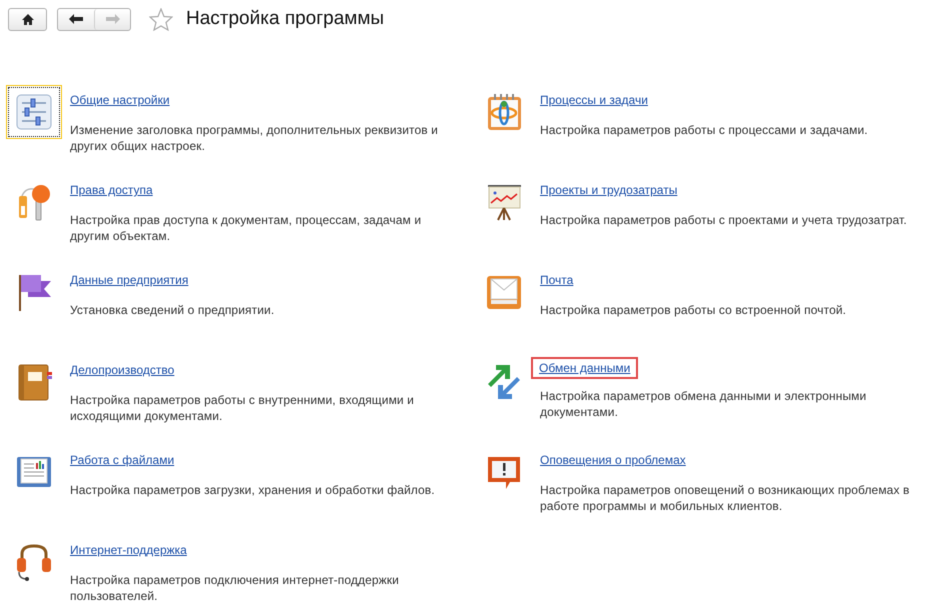 This screenshot has height=603, width=933. I want to click on home-button, so click(27, 19).